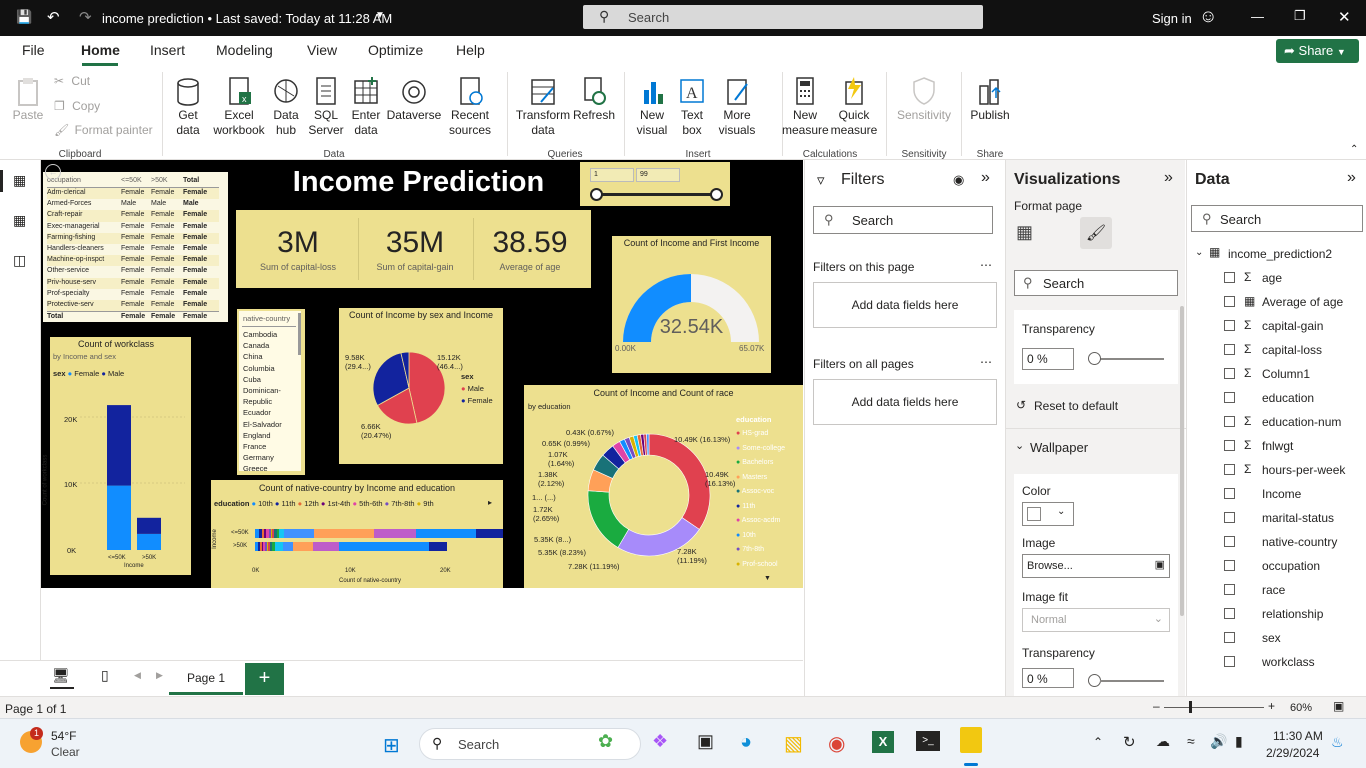 This screenshot has width=1366, height=768. What do you see at coordinates (159, 675) in the screenshot?
I see `next-page-icon: ▶` at bounding box center [159, 675].